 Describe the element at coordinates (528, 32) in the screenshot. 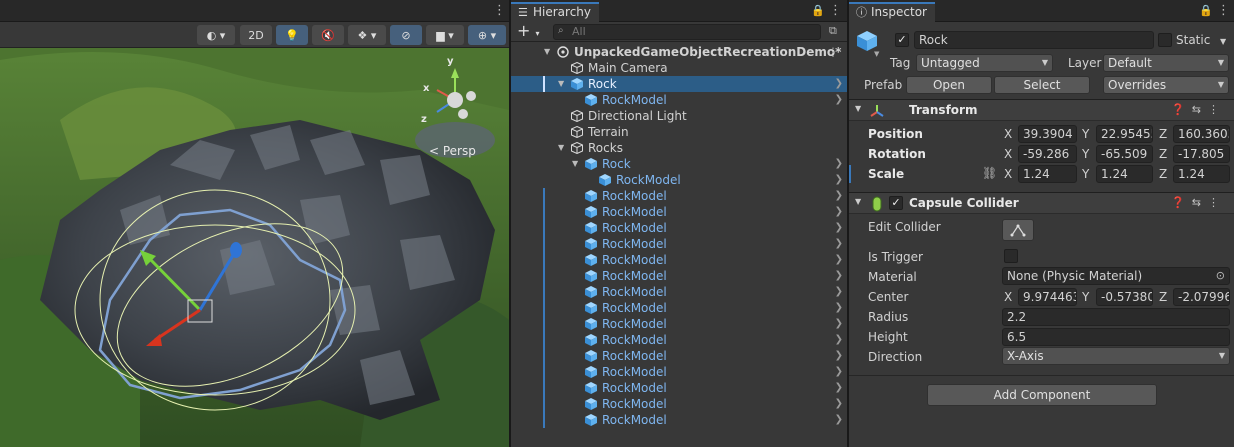

I see `create-plus-icon: + ▾` at that location.